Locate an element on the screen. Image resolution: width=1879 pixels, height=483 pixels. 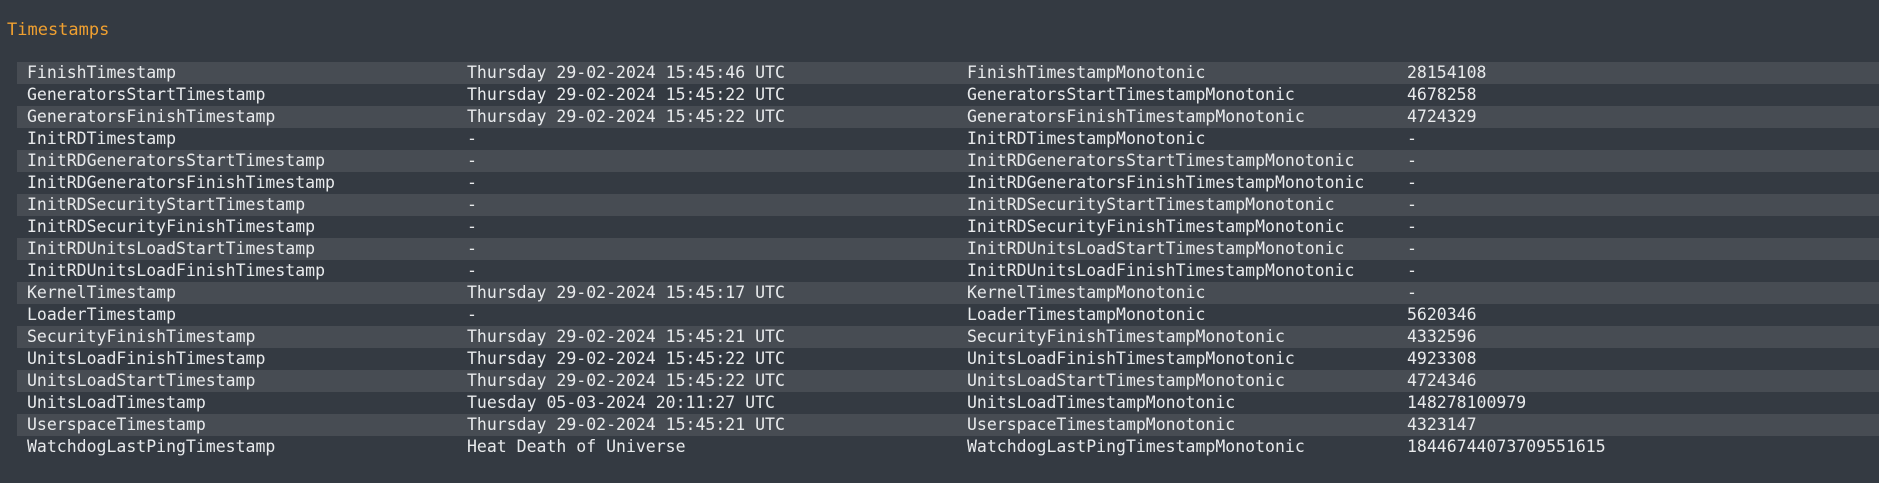
monotonic-property-value: 4678258 is located at coordinates (1442, 94).